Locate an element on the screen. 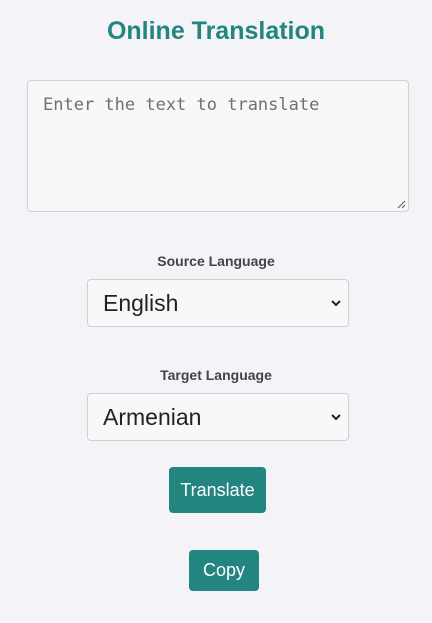  target-language-value: Armenian is located at coordinates (152, 417).